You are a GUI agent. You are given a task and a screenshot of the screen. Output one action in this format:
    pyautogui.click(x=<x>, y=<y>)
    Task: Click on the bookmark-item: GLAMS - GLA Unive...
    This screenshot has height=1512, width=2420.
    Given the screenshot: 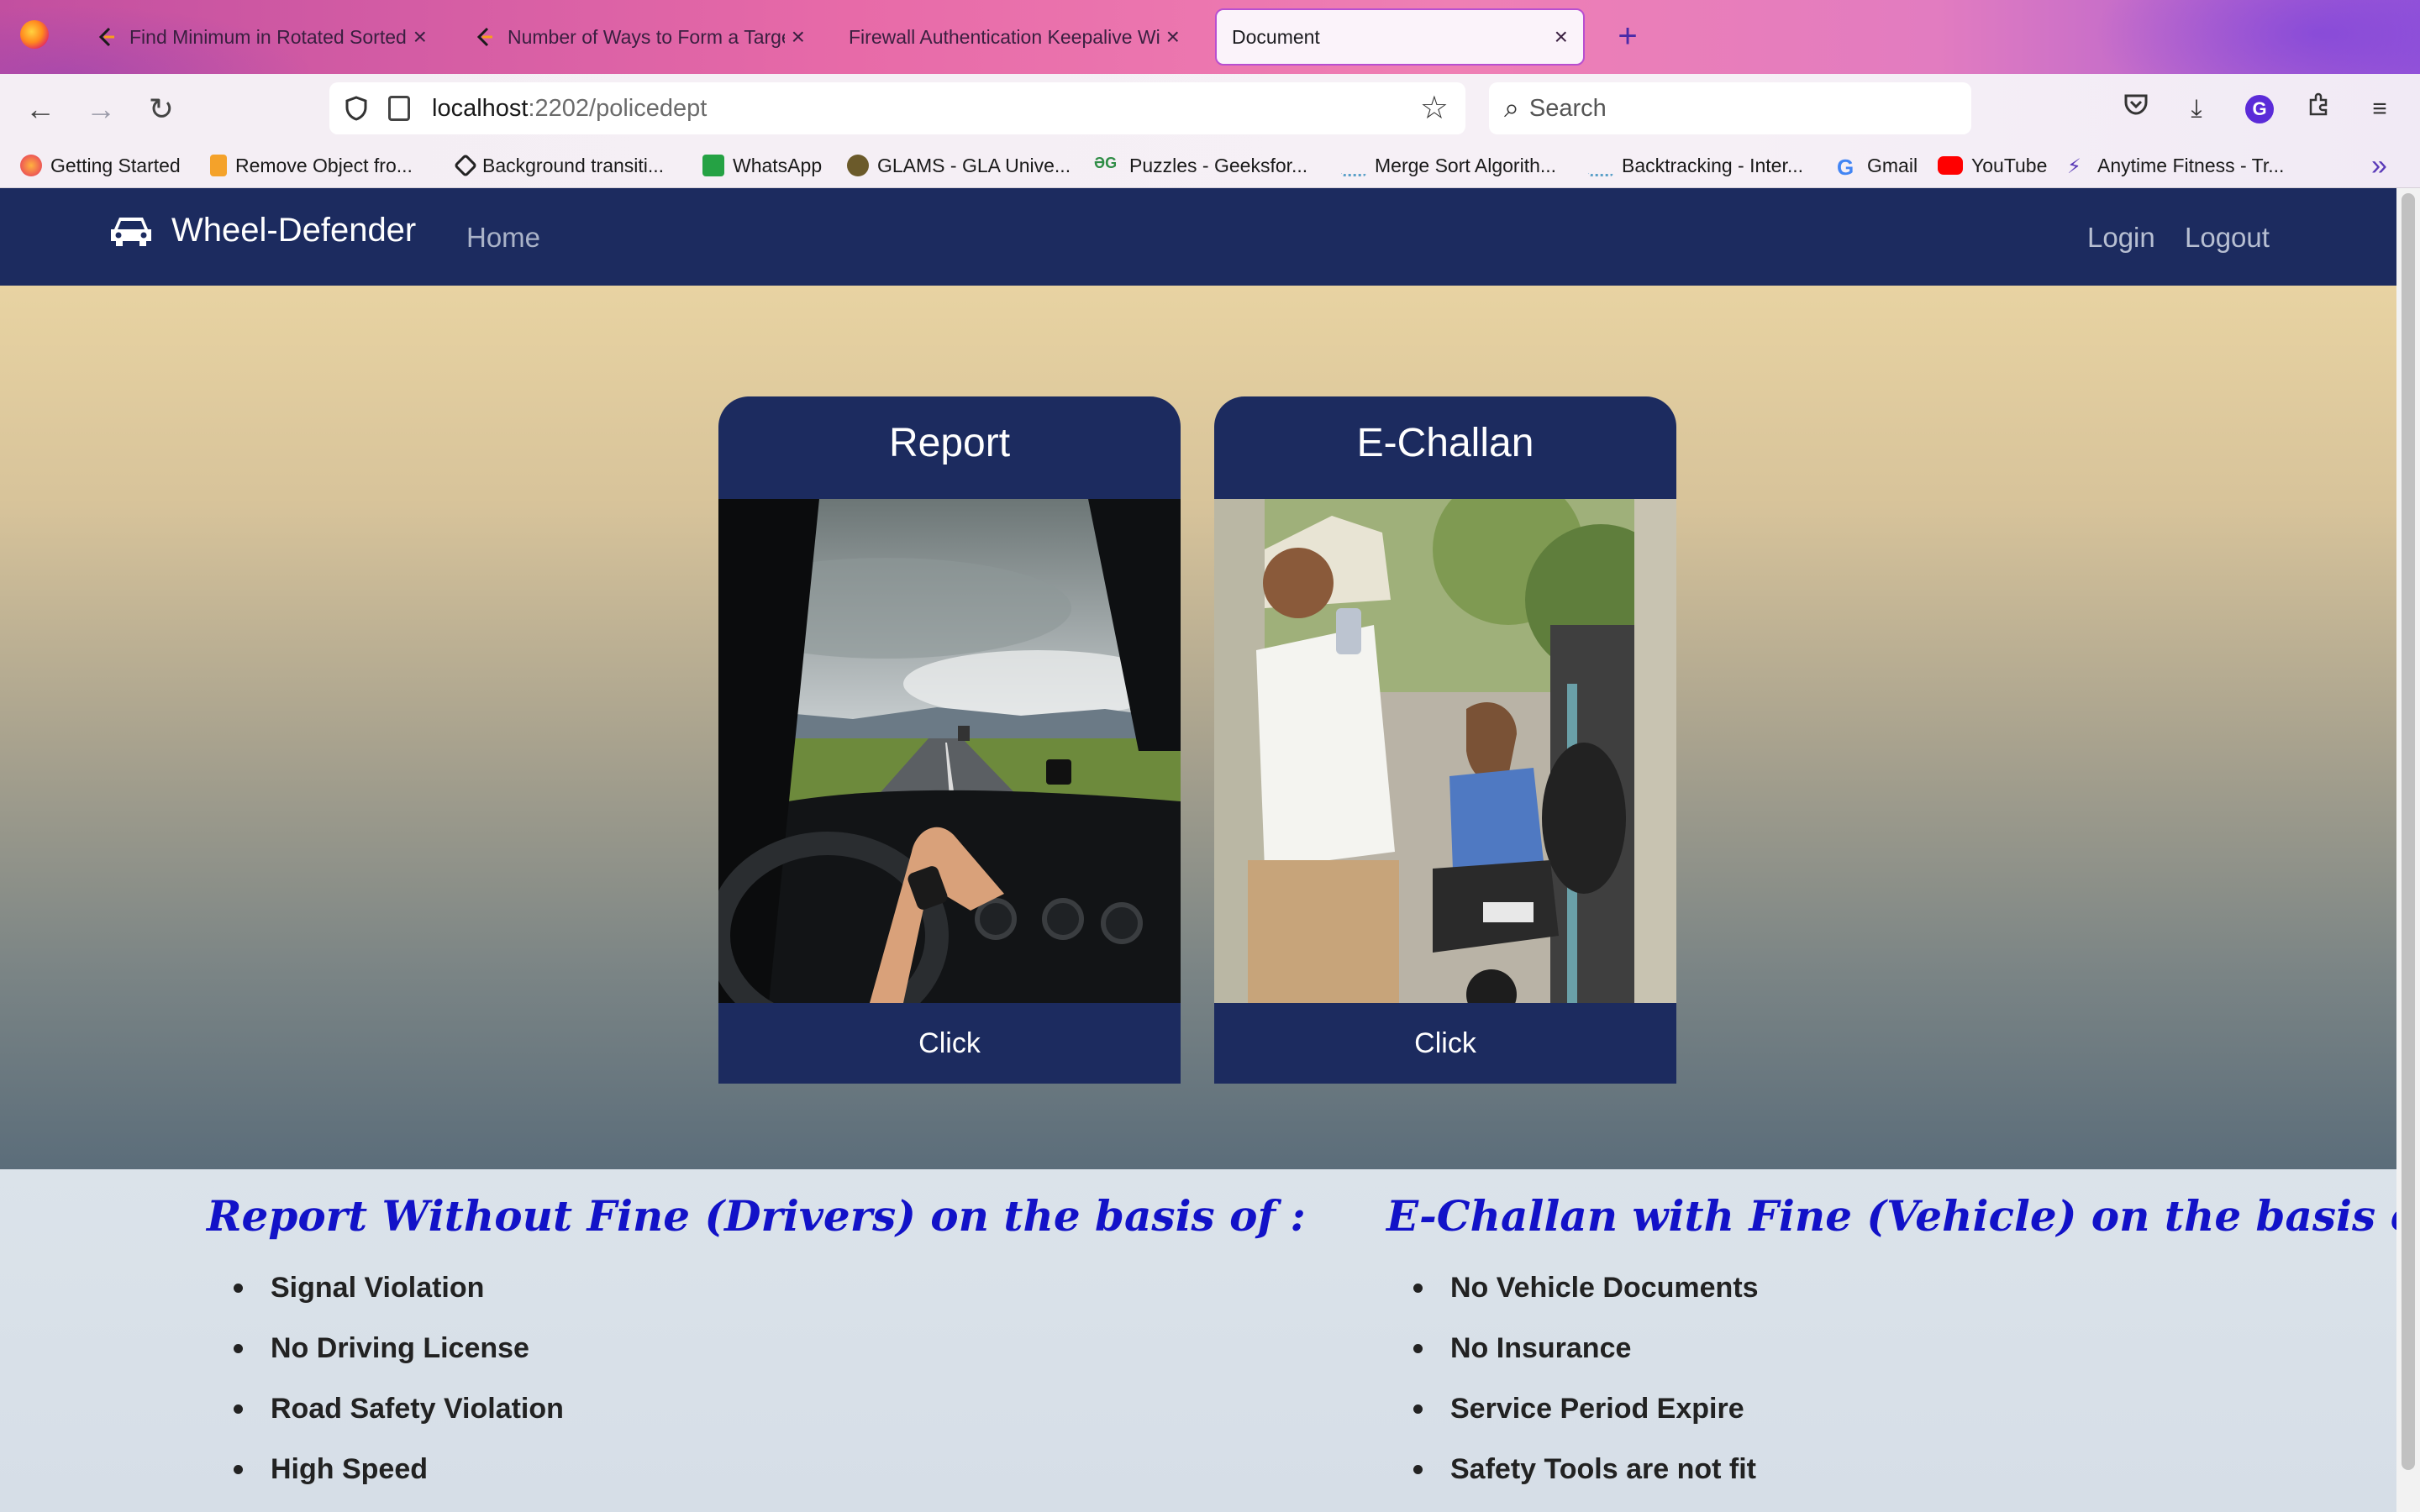 What is the action you would take?
    pyautogui.click(x=959, y=165)
    